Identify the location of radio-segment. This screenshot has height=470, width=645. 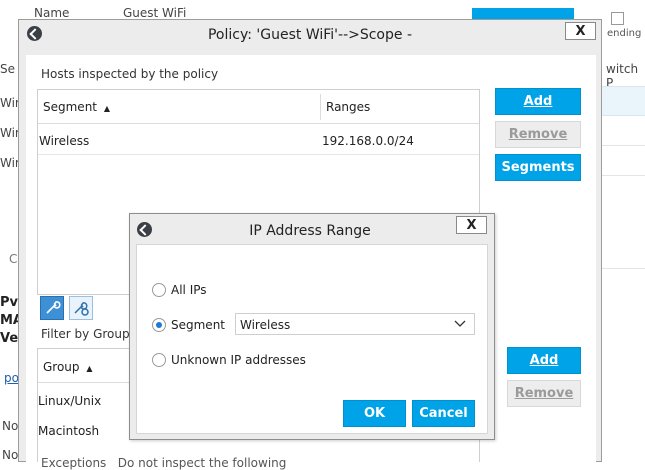
(159, 325).